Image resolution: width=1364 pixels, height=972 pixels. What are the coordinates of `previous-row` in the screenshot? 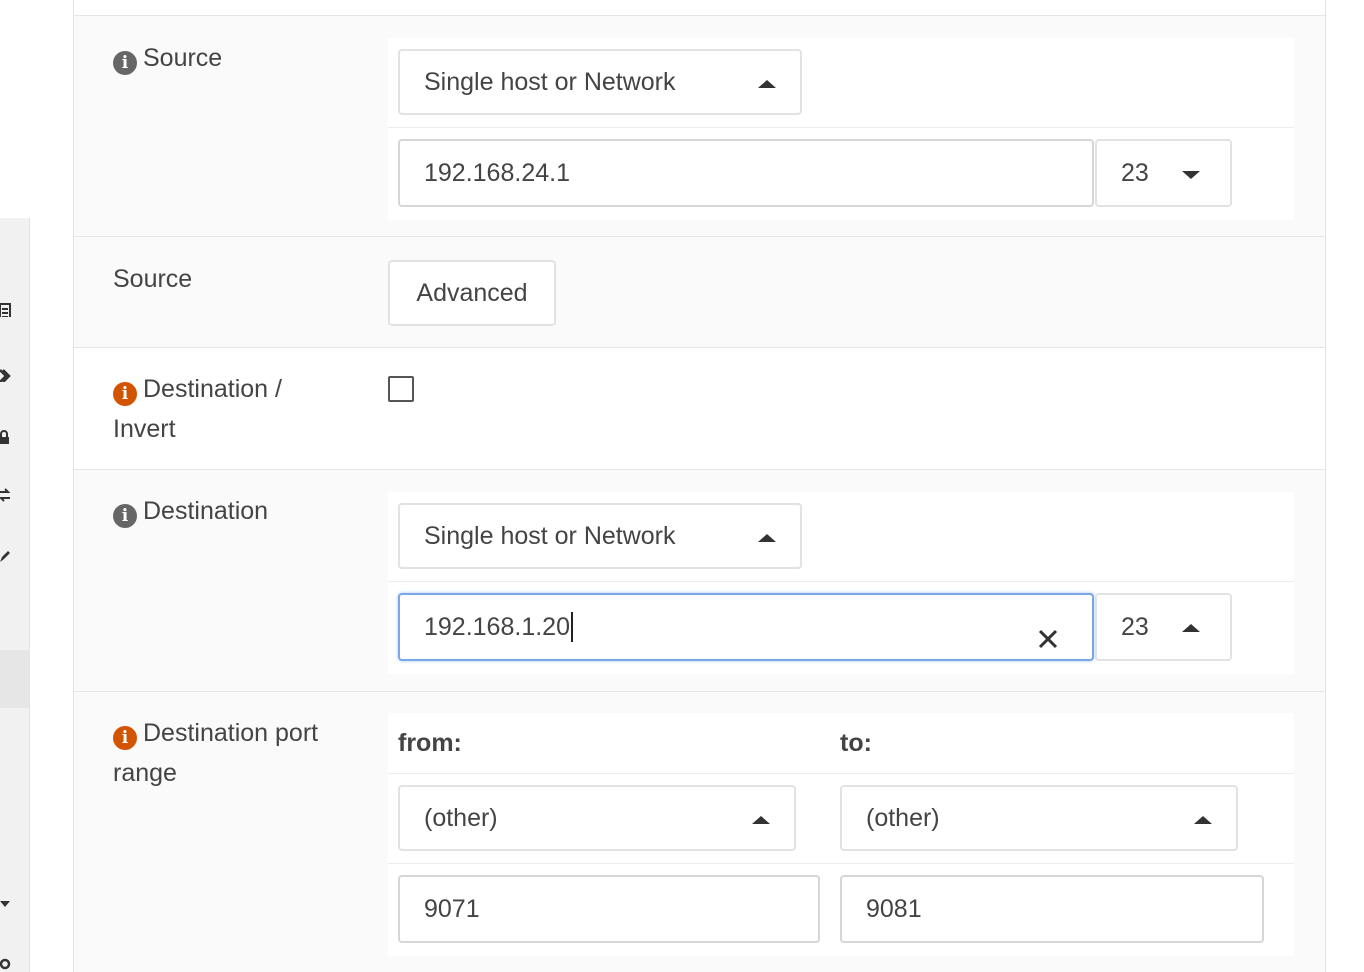 It's located at (699, 8).